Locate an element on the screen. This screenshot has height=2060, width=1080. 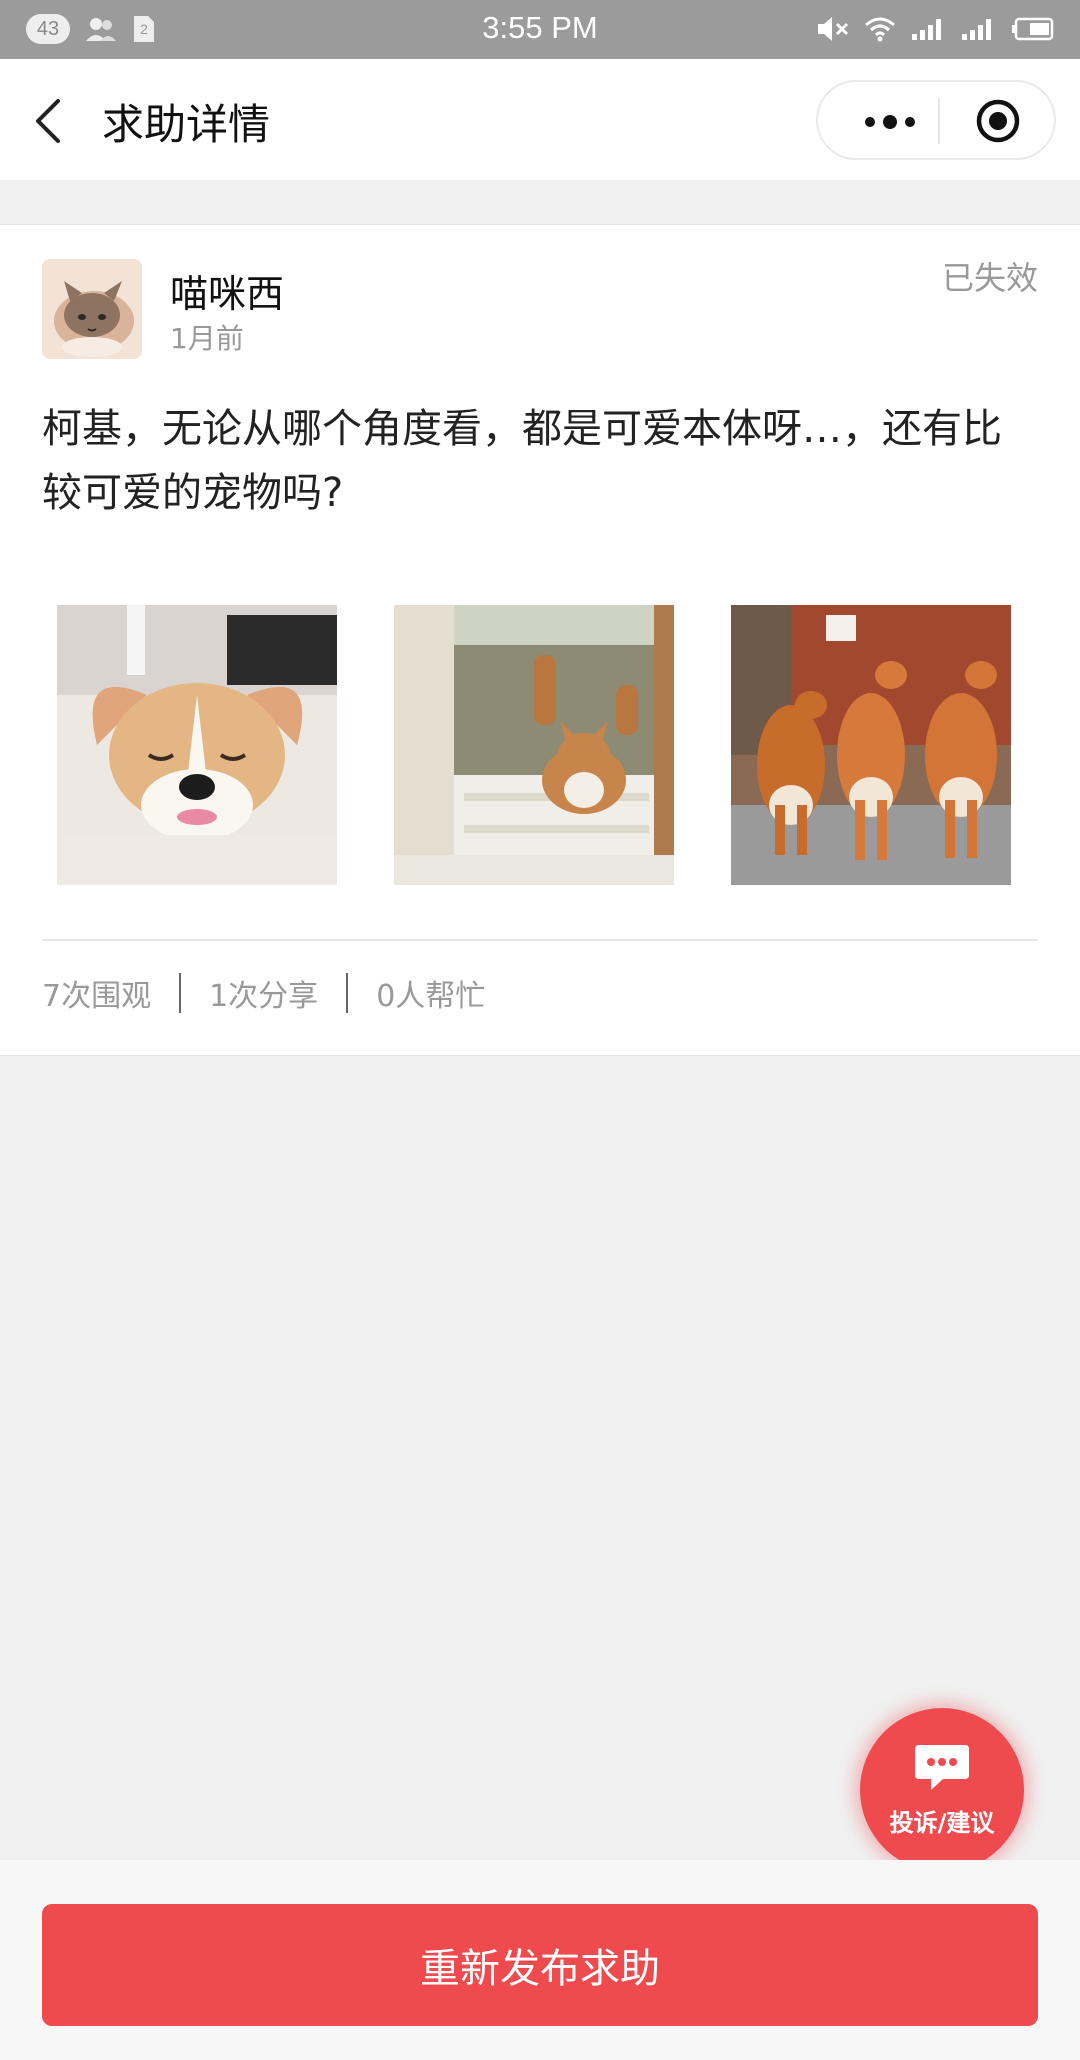
status-bar: 43 2 3:55 PM is located at coordinates (540, 29).